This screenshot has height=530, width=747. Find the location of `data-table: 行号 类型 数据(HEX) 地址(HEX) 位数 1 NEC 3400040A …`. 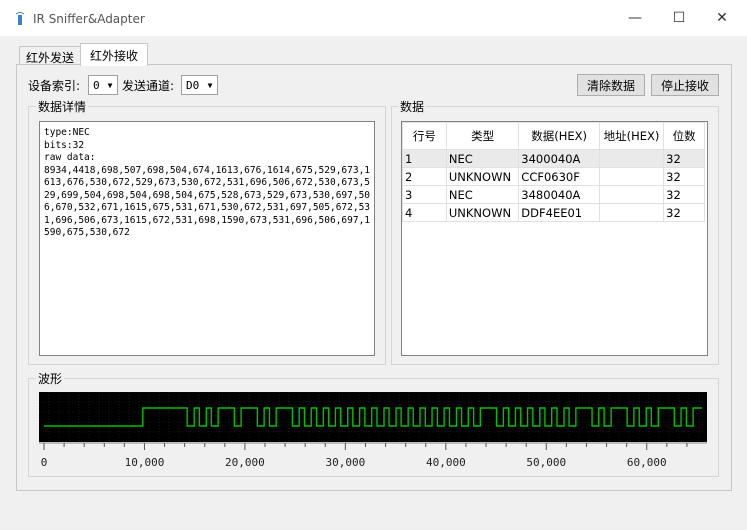

data-table: 行号 类型 数据(HEX) 地址(HEX) 位数 1 NEC 3400040A … is located at coordinates (553, 172).